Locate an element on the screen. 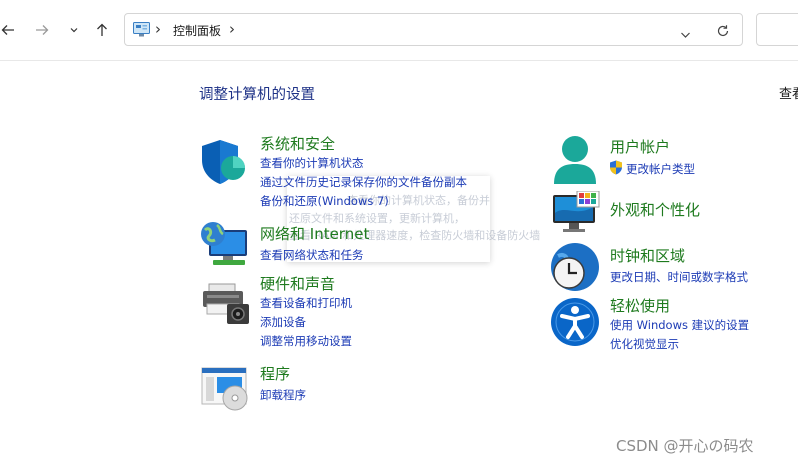 Image resolution: width=798 pixels, height=464 pixels. refresh-icon is located at coordinates (723, 32).